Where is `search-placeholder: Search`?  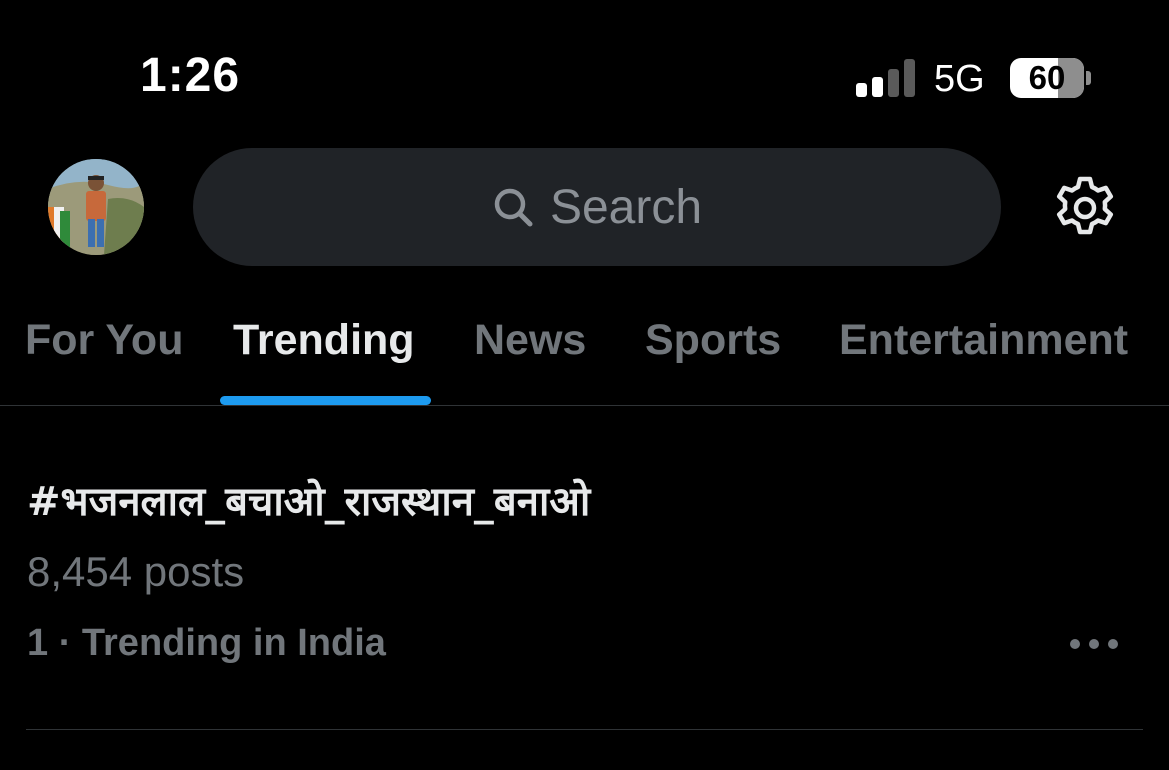
search-placeholder: Search is located at coordinates (626, 207).